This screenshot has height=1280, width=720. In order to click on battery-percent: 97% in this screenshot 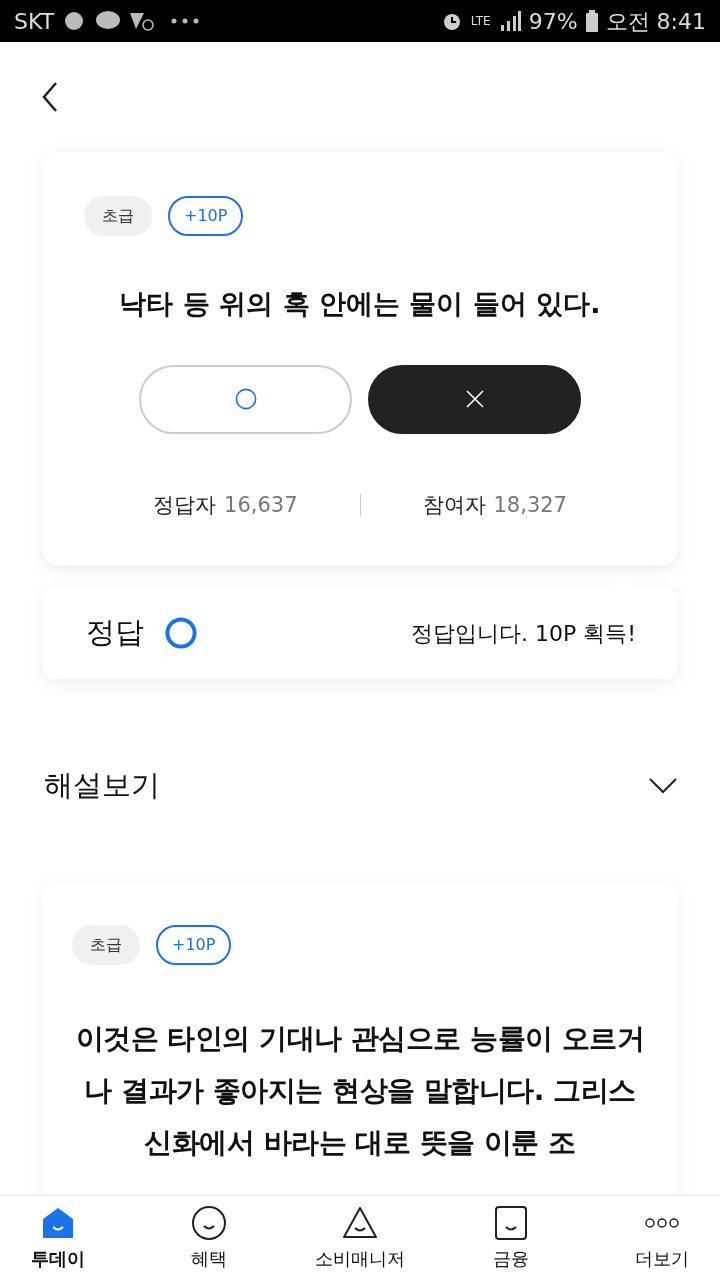, I will do `click(553, 21)`.